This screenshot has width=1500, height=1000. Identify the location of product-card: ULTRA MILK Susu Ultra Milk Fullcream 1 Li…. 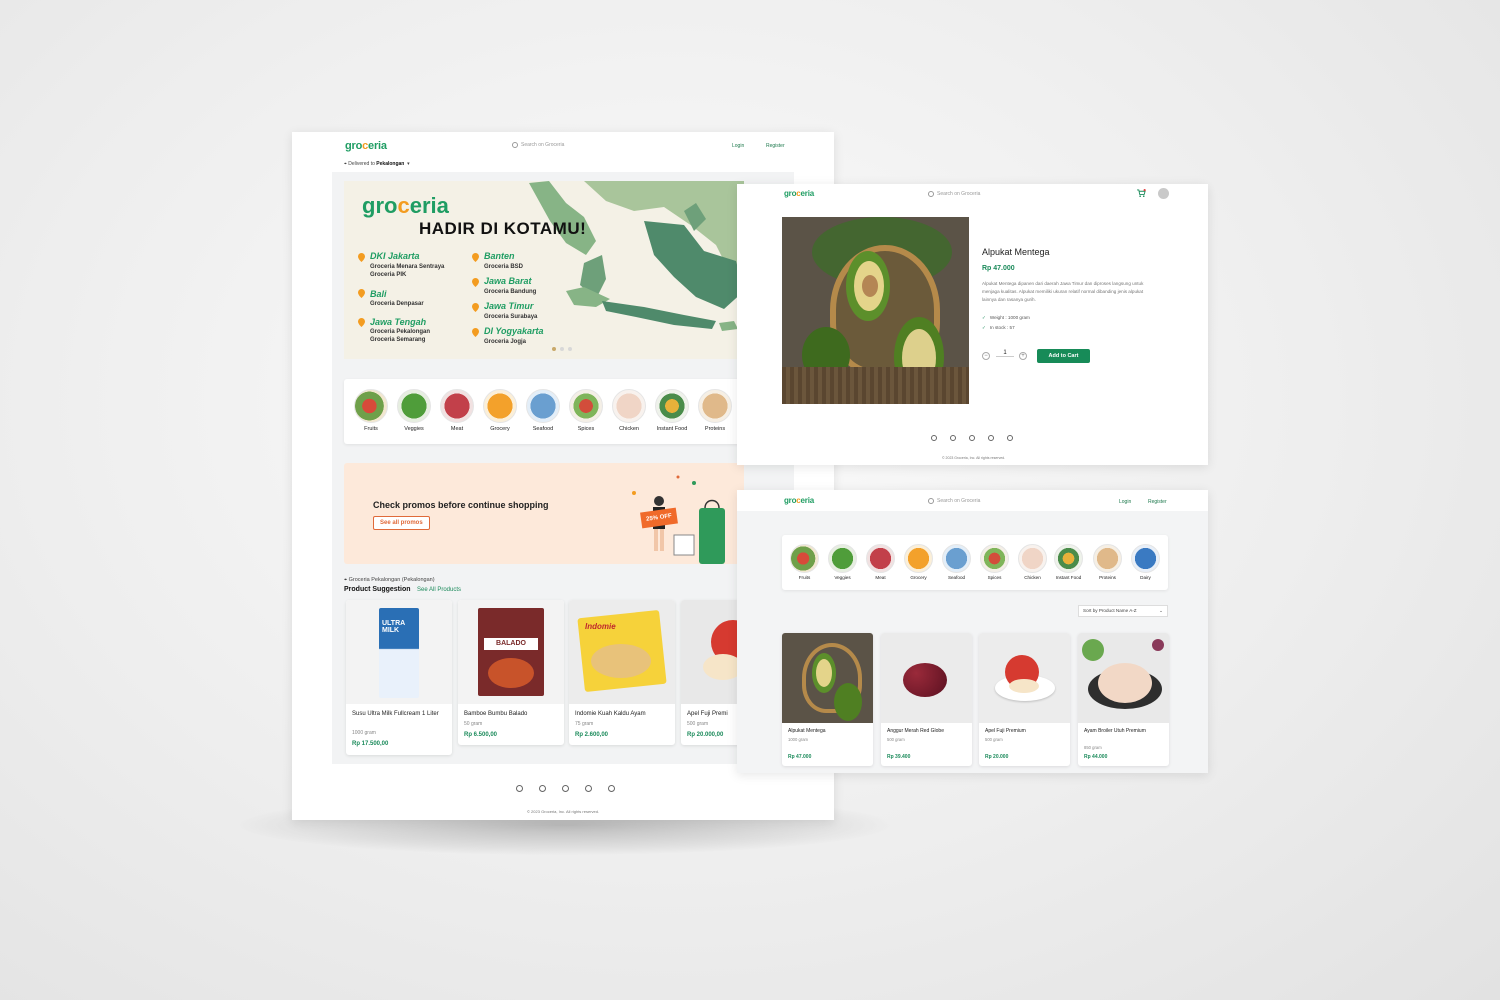
(399, 677).